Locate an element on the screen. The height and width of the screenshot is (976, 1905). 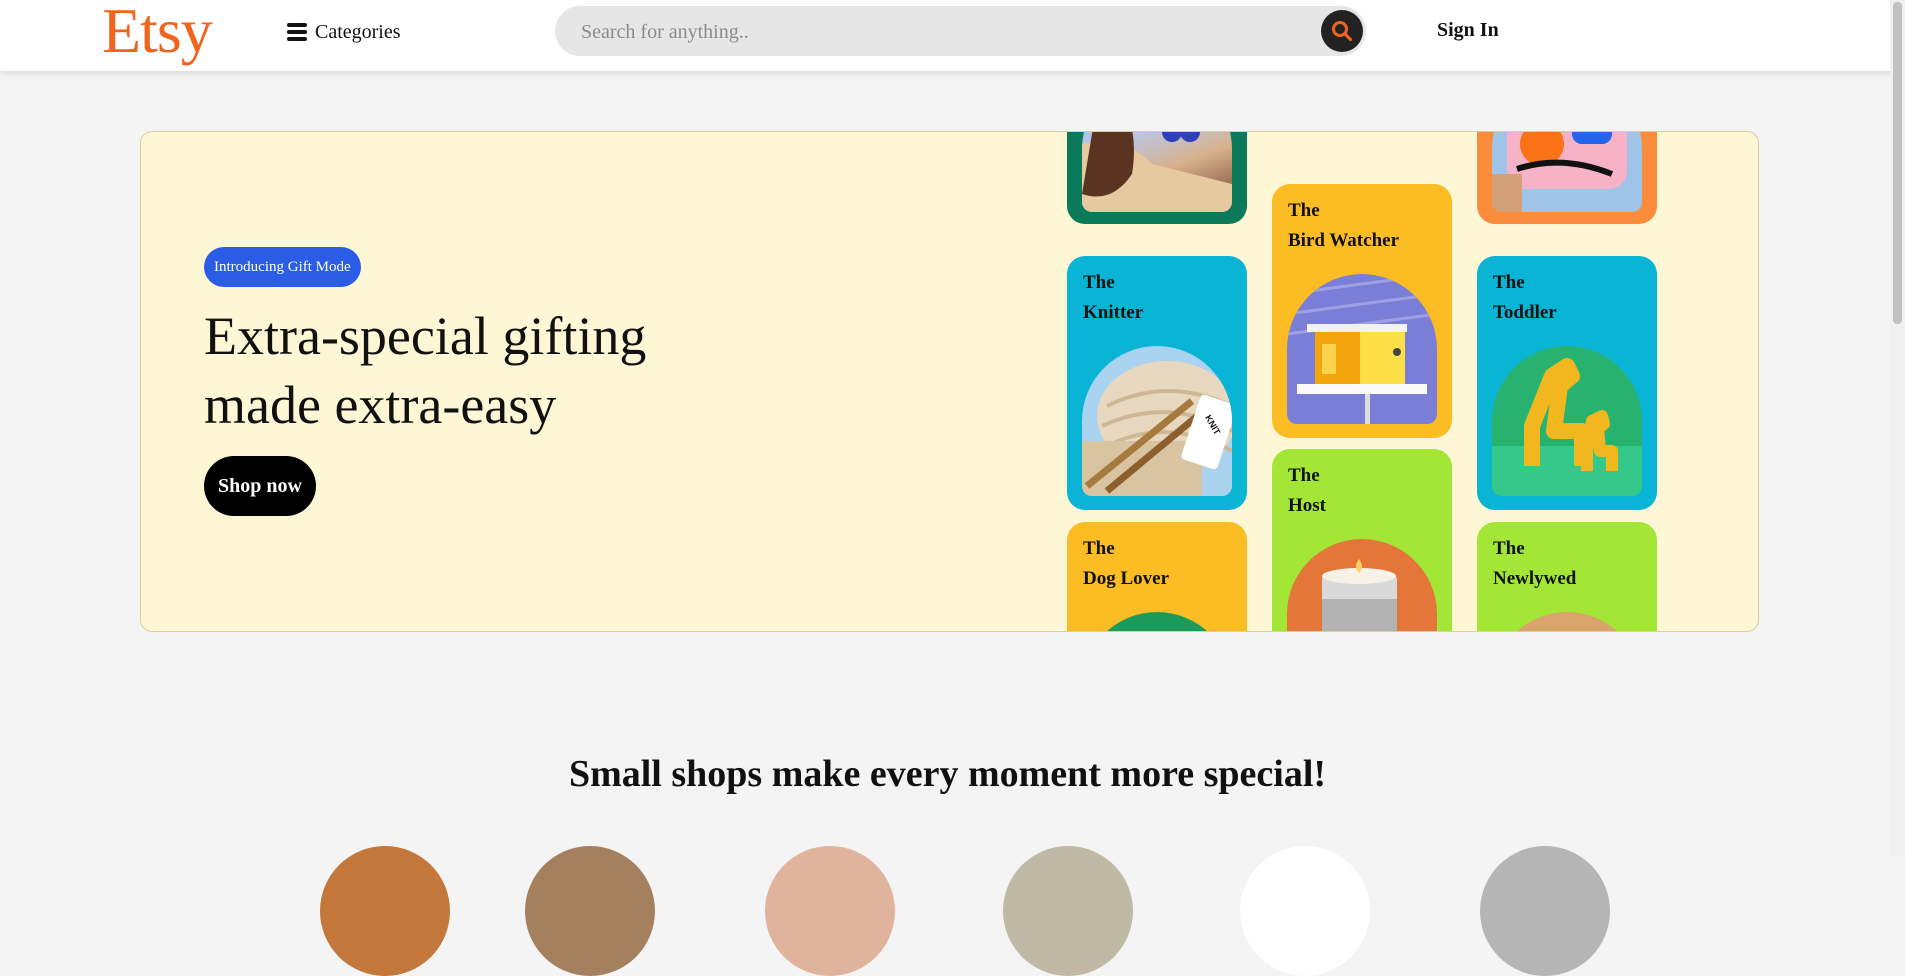
earrings-illustration is located at coordinates (1157, 172).